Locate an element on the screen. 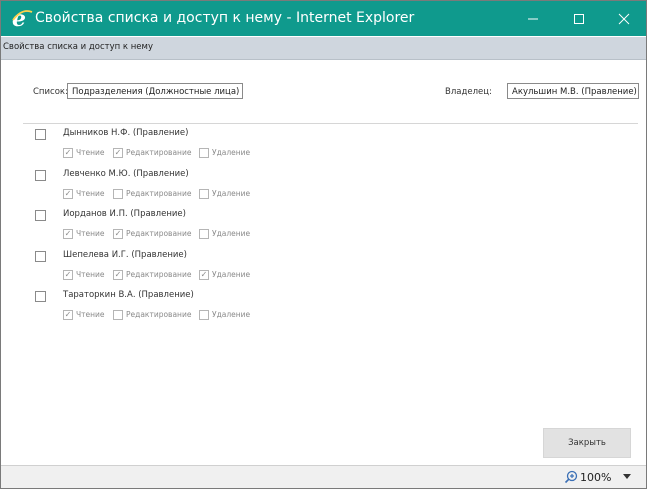  close-button: Закрыть is located at coordinates (587, 443).